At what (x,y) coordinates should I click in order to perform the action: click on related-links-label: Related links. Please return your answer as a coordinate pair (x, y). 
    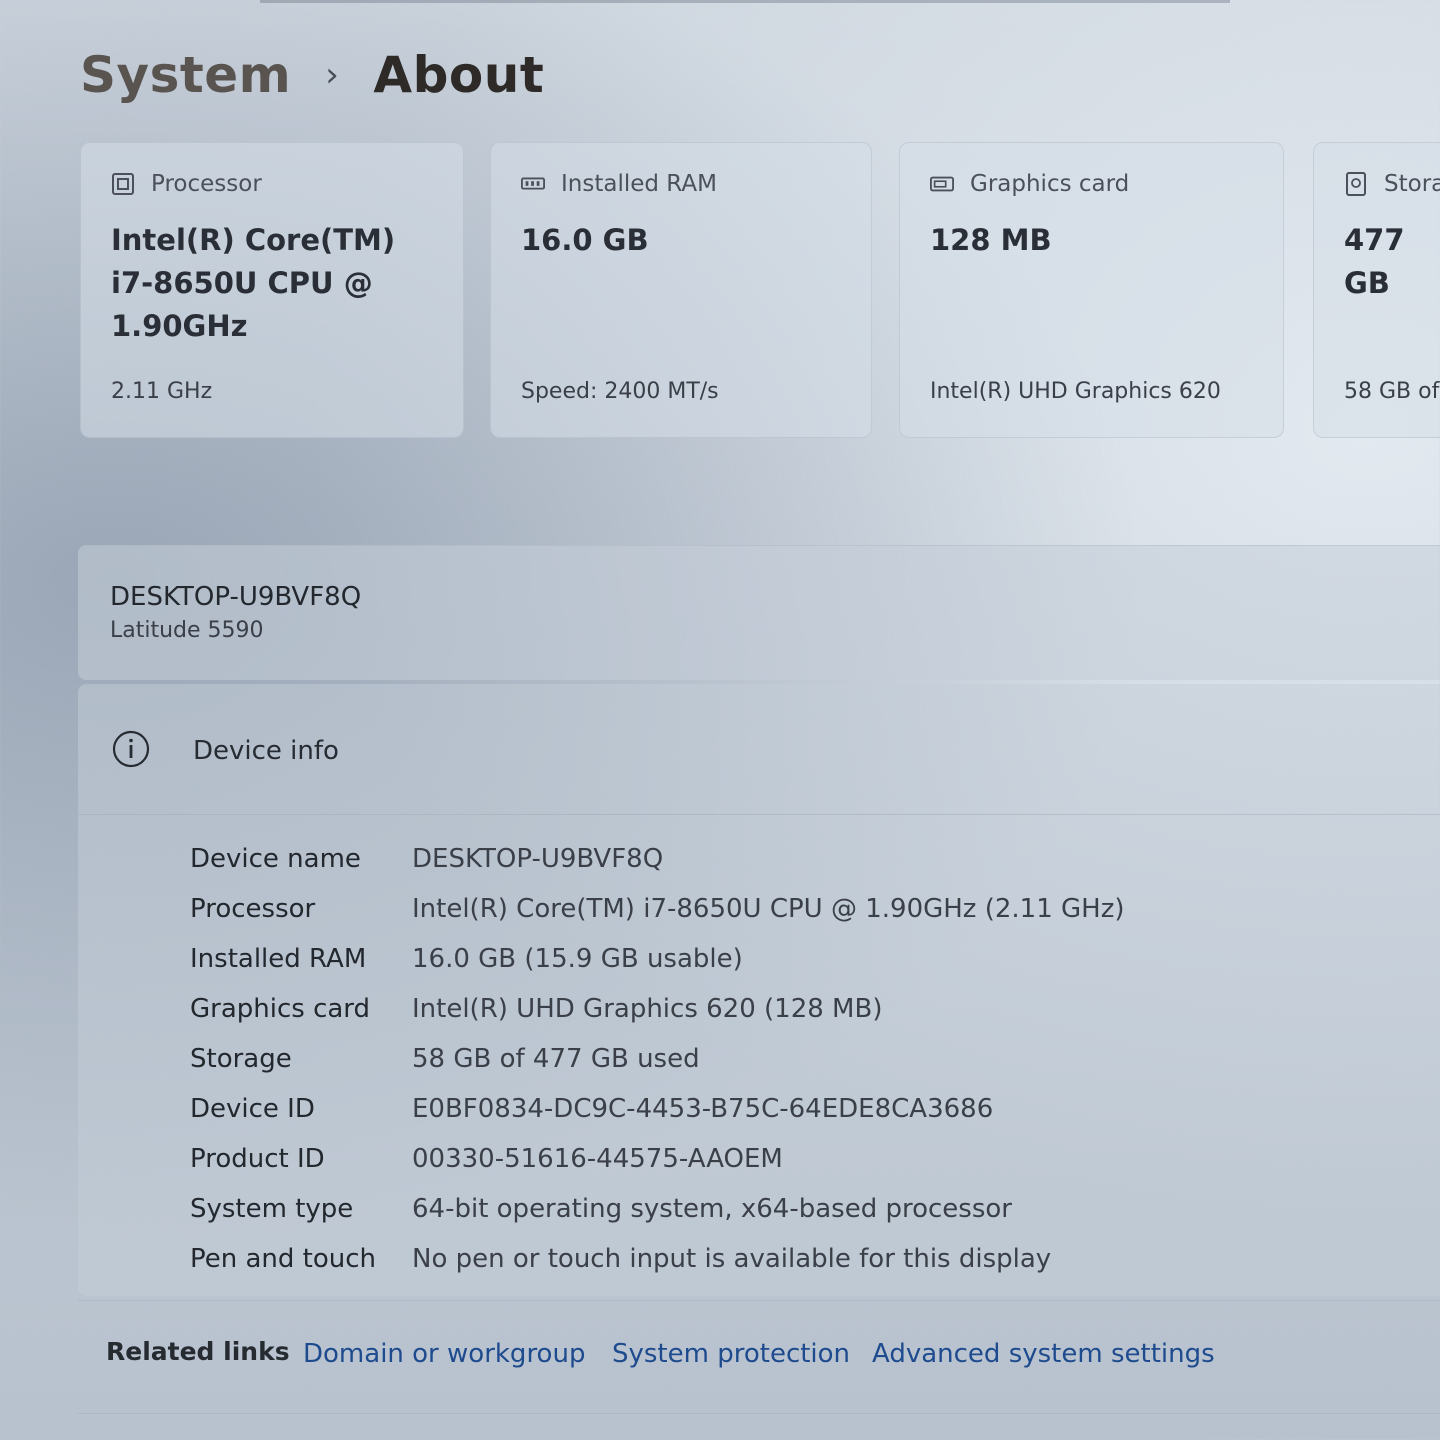
    Looking at the image, I should click on (198, 1351).